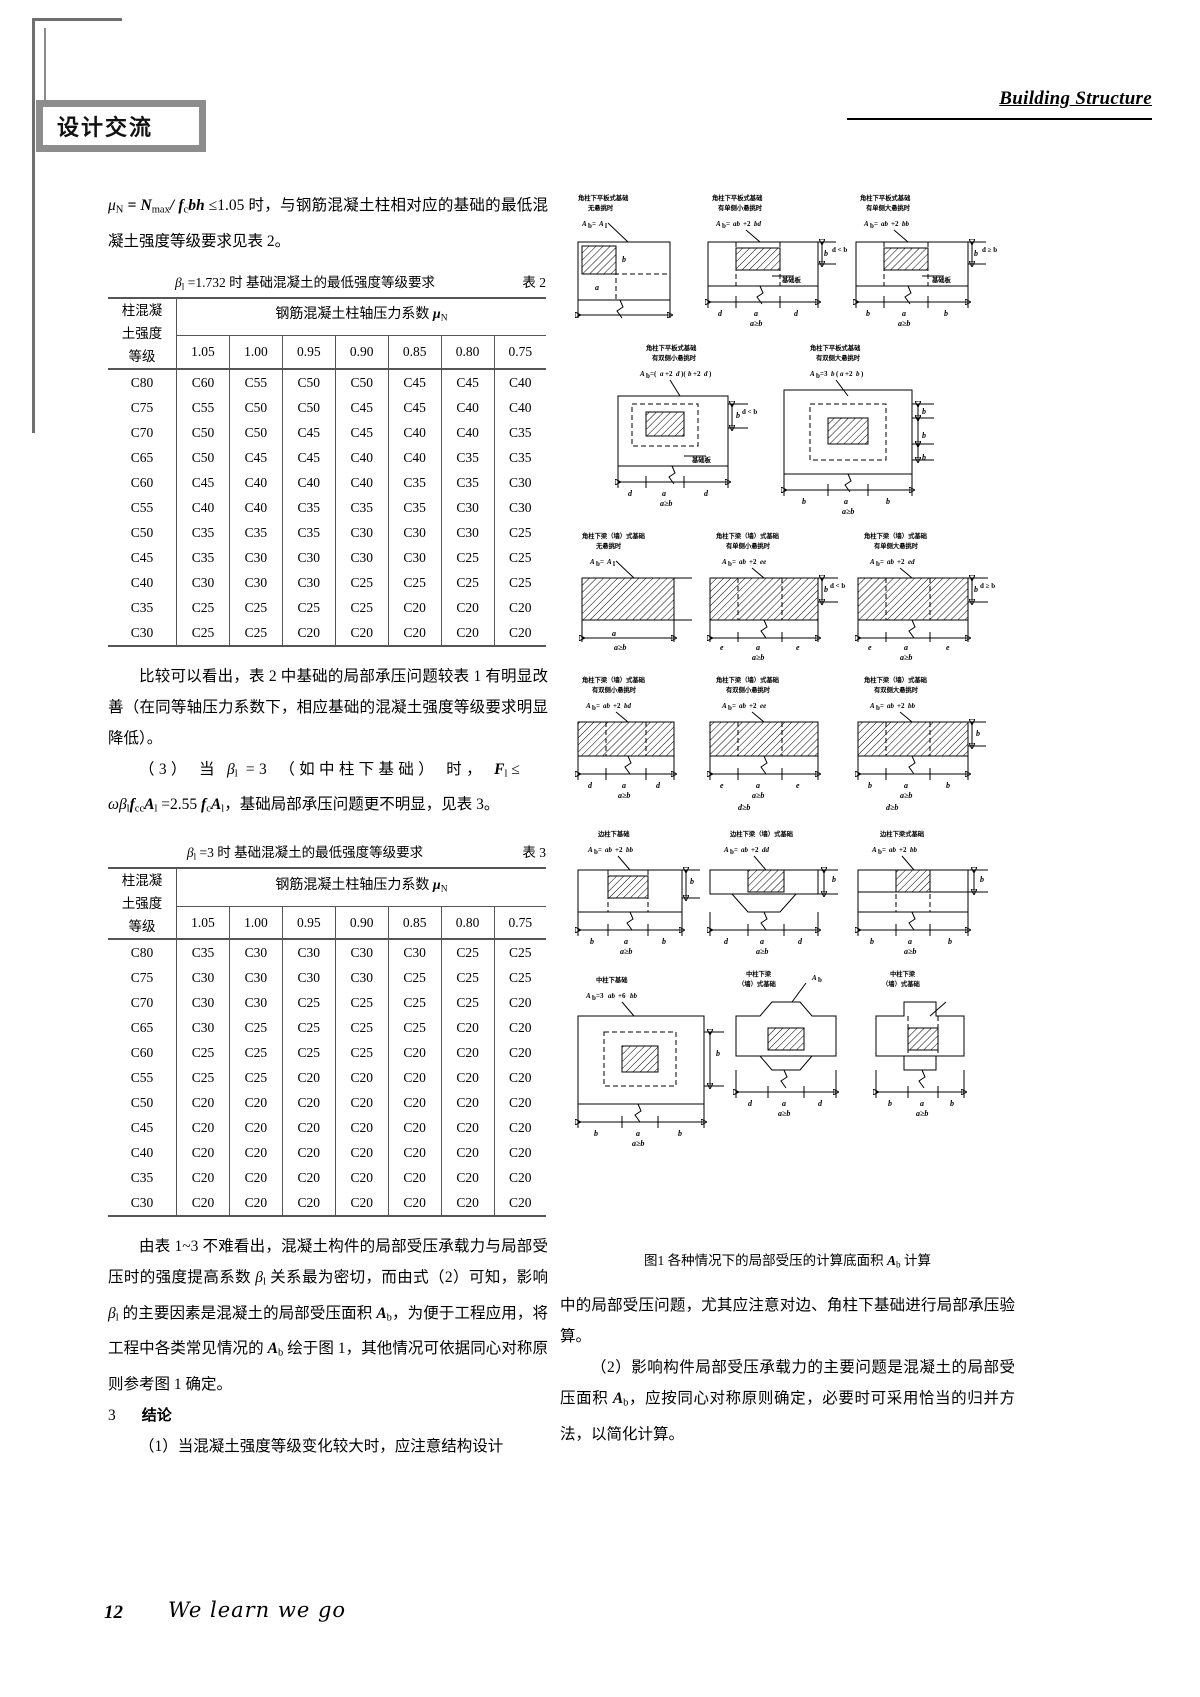 The image size is (1200, 1697). I want to click on concl-beta1: β, so click(259, 1277).